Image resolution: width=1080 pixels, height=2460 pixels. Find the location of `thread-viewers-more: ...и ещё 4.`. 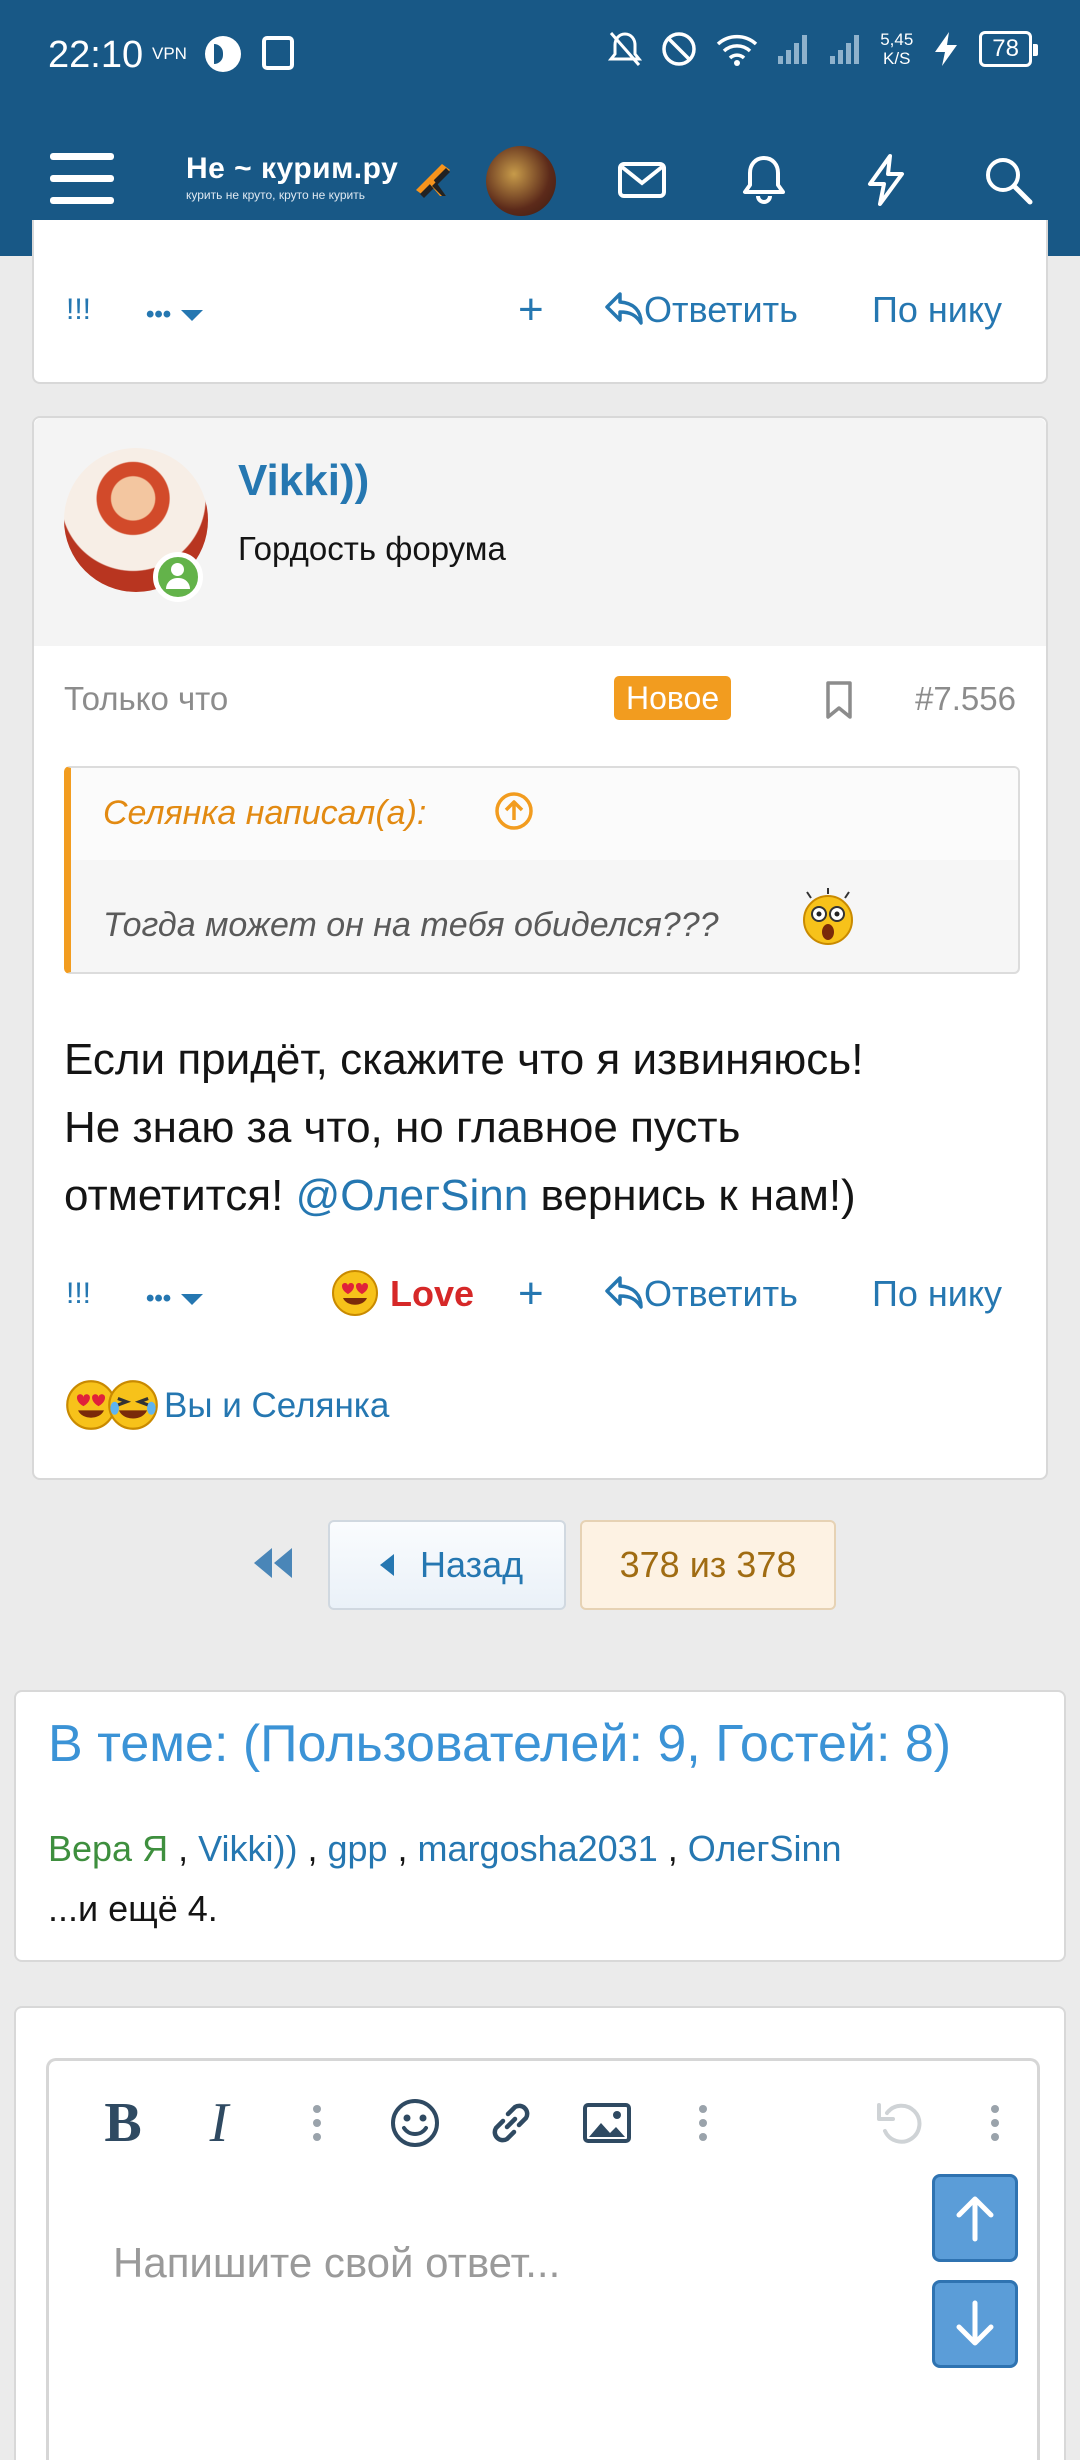

thread-viewers-more: ...и ещё 4. is located at coordinates (133, 1908).